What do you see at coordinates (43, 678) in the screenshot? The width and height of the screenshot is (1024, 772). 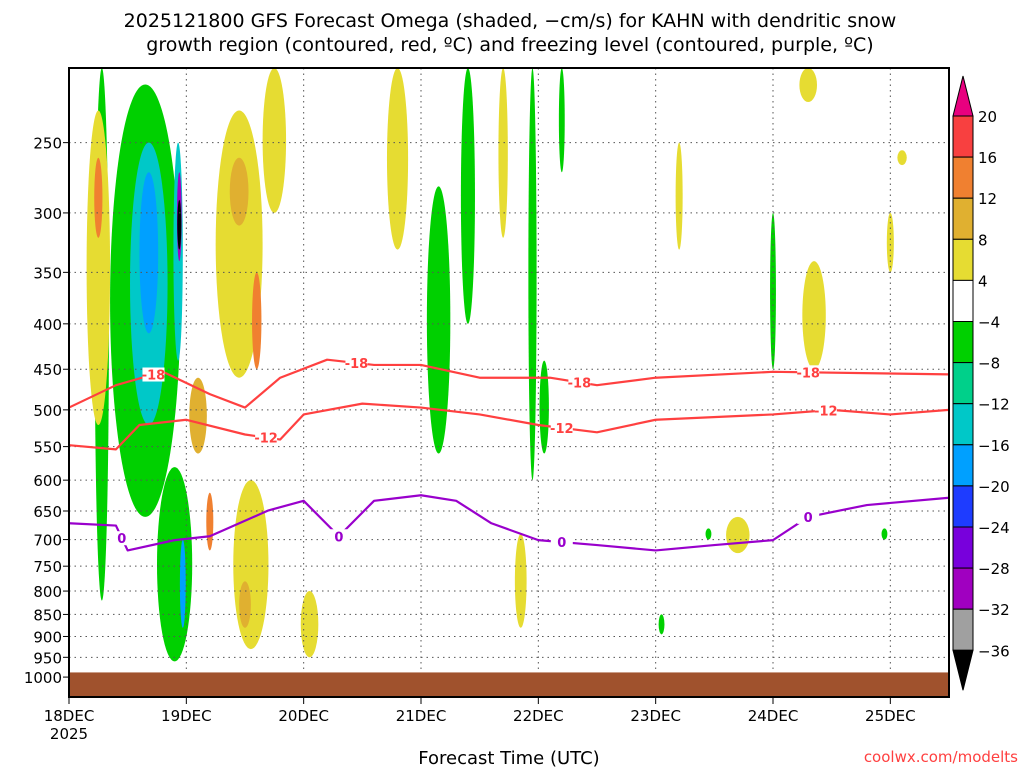 I see `y-tick-label: 1000` at bounding box center [43, 678].